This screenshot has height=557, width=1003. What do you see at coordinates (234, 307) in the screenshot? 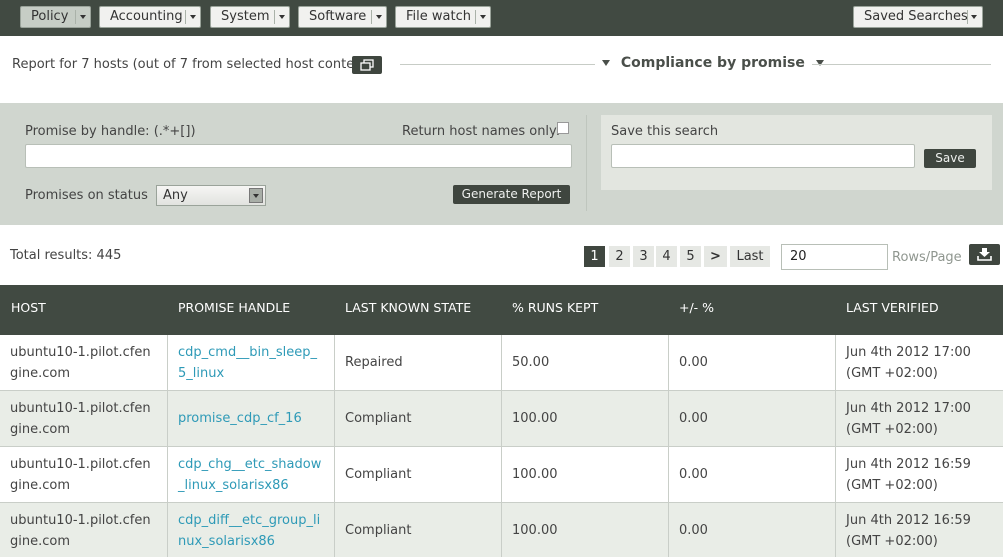
I see `col-handle-header: PROMISE HANDLE` at bounding box center [234, 307].